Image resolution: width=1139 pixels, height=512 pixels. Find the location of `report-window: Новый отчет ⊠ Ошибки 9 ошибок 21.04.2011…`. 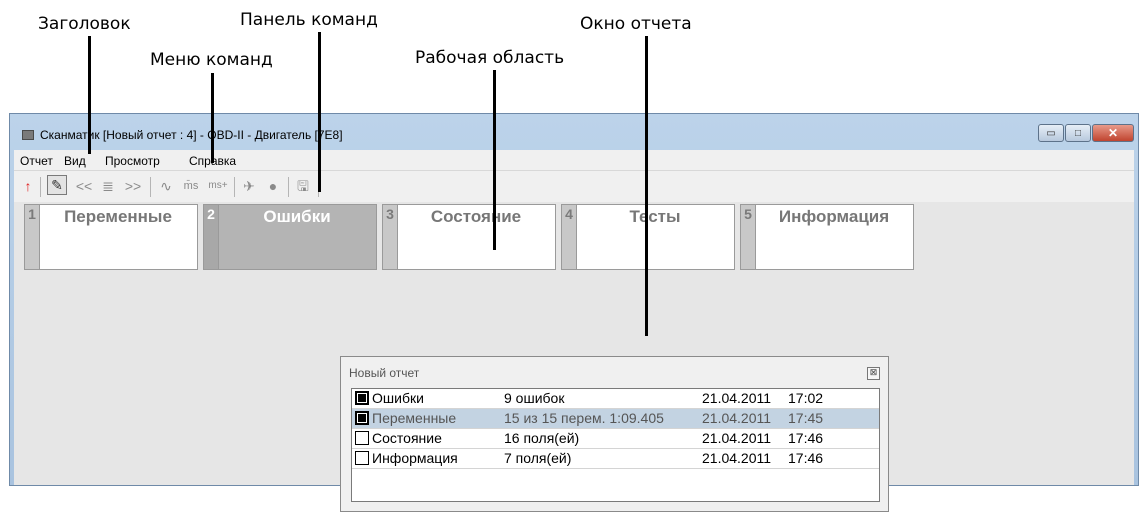

report-window: Новый отчет ⊠ Ошибки 9 ошибок 21.04.2011… is located at coordinates (614, 434).